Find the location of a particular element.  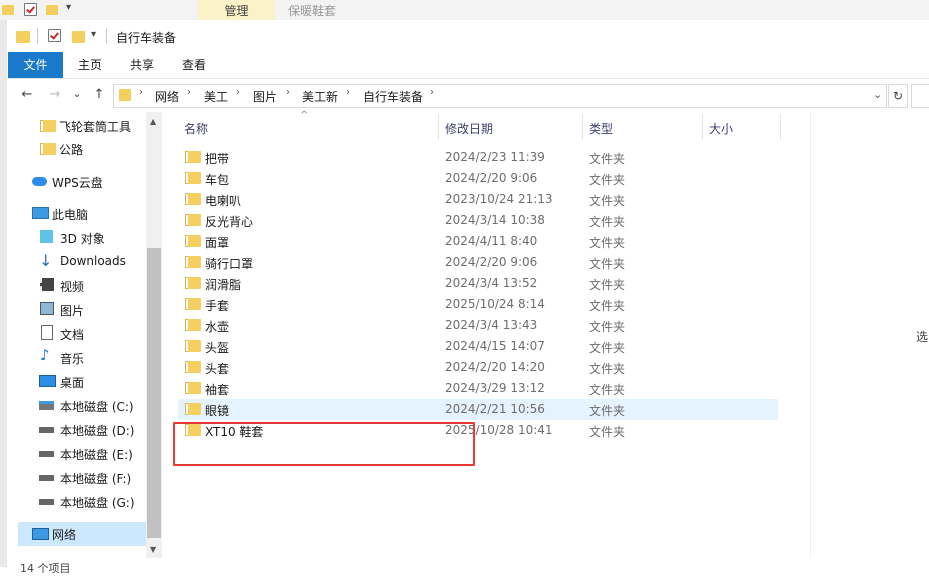

table-row: 把带 2024/2/23 11:39 文件夹 is located at coordinates (478, 157).